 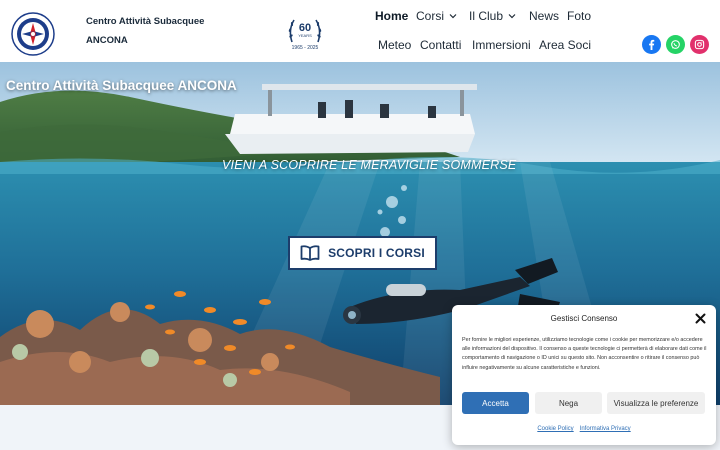 I want to click on instagram-link, so click(x=699, y=44).